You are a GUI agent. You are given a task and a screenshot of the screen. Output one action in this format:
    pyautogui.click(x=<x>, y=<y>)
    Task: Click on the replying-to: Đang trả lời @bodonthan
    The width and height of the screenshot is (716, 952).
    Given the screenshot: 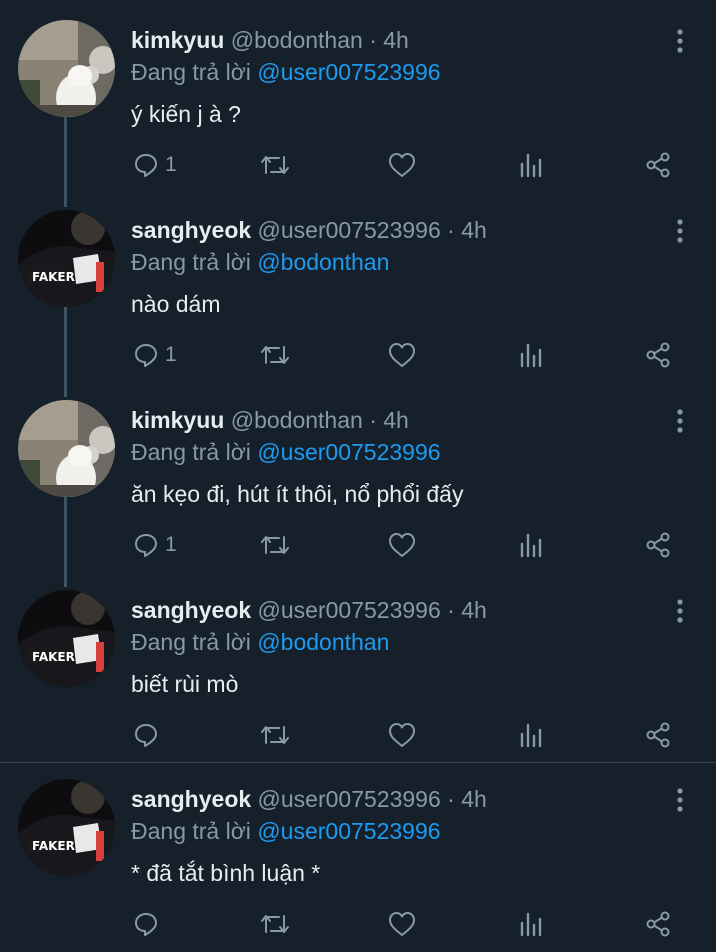 What is the action you would take?
    pyautogui.click(x=260, y=642)
    